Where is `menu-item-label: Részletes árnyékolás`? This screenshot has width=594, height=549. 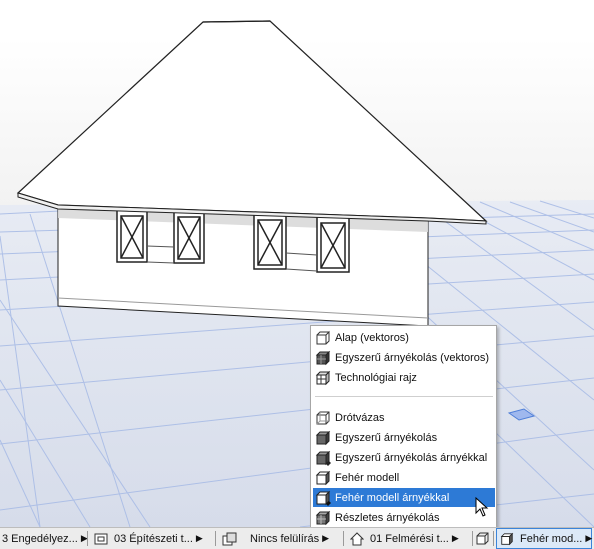 menu-item-label: Részletes árnyékolás is located at coordinates (387, 517).